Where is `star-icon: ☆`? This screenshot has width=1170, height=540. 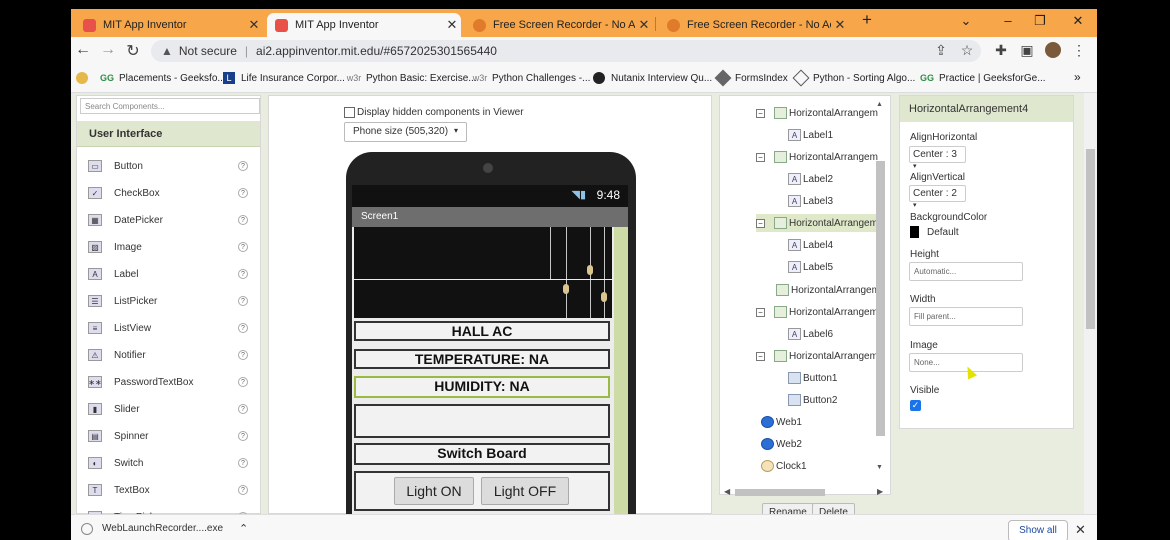 star-icon: ☆ is located at coordinates (967, 50).